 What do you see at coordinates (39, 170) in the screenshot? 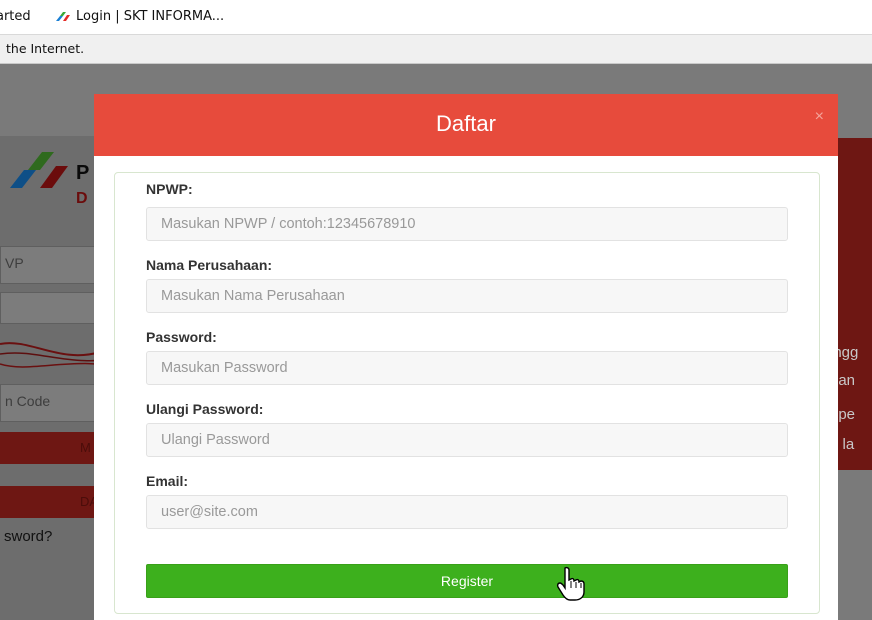
I see `pertamina-logo-icon` at bounding box center [39, 170].